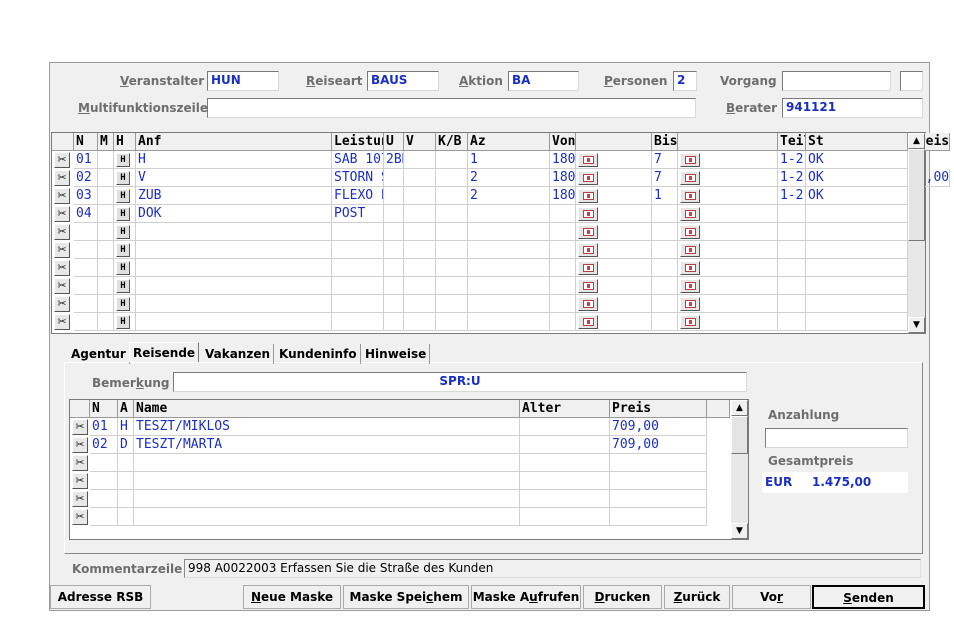 The image size is (954, 634). What do you see at coordinates (243, 81) in the screenshot?
I see `veranstalter-field: HUN` at bounding box center [243, 81].